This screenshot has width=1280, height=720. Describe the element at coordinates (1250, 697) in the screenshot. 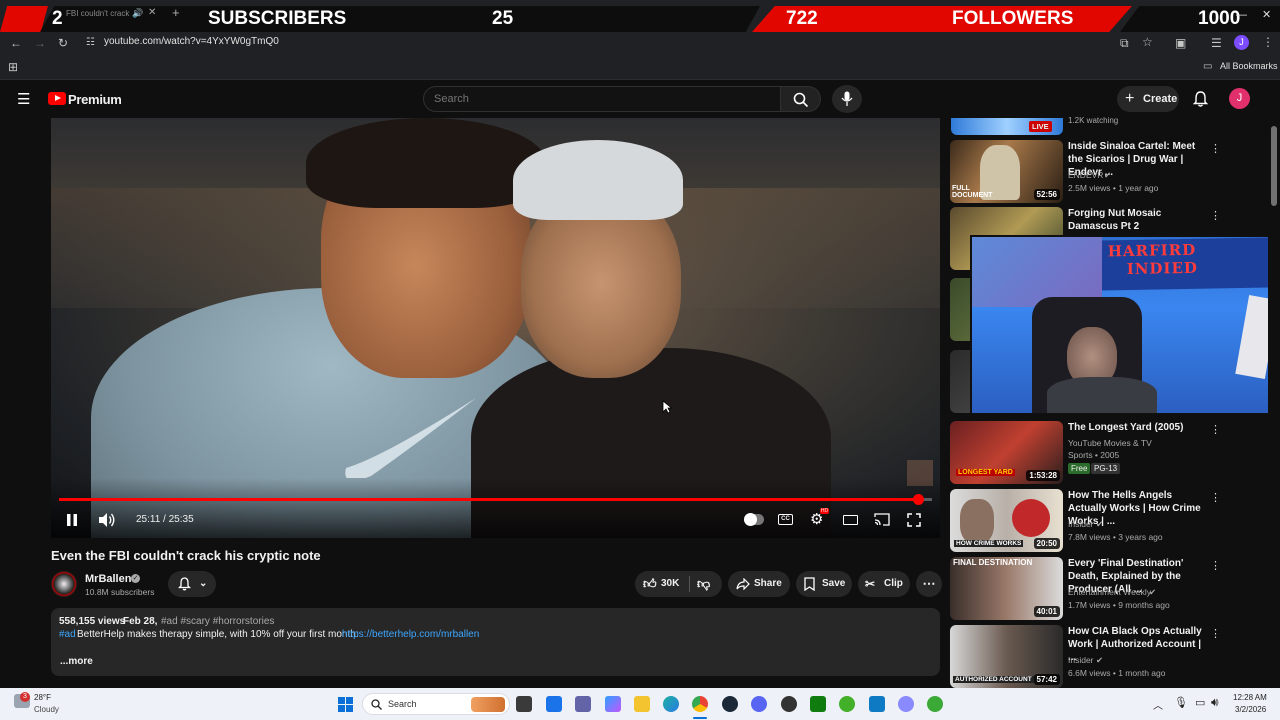

I see `clock-time: 12:28 AM` at that location.